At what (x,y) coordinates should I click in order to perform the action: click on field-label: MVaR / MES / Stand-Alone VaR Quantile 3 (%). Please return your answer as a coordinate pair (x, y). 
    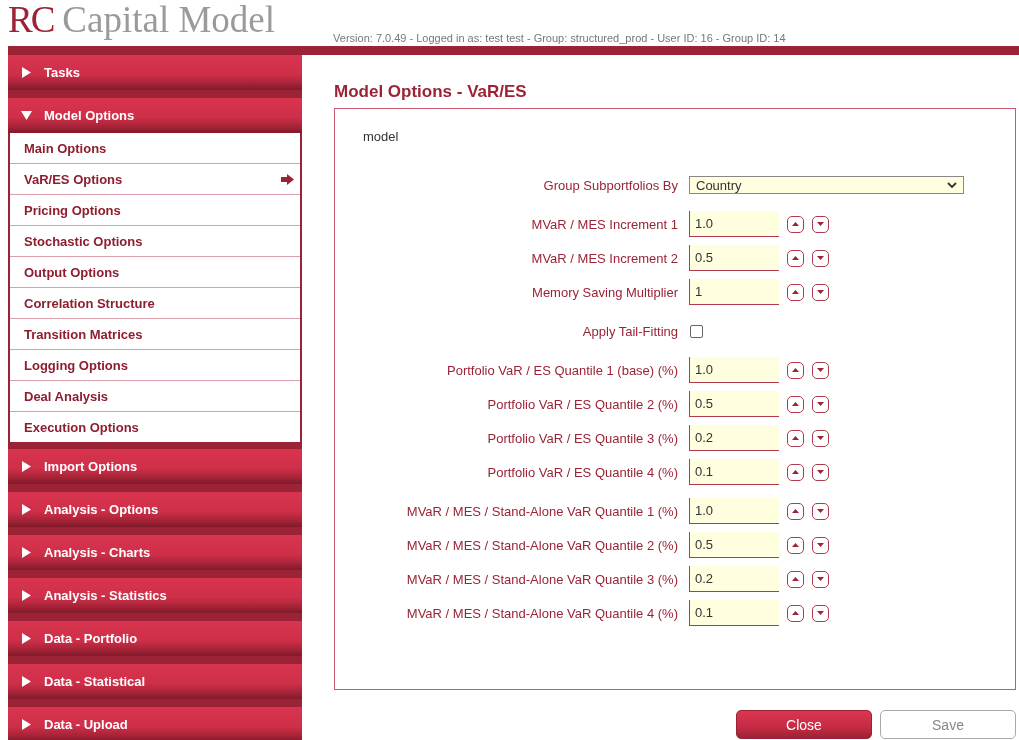
    Looking at the image, I should click on (542, 579).